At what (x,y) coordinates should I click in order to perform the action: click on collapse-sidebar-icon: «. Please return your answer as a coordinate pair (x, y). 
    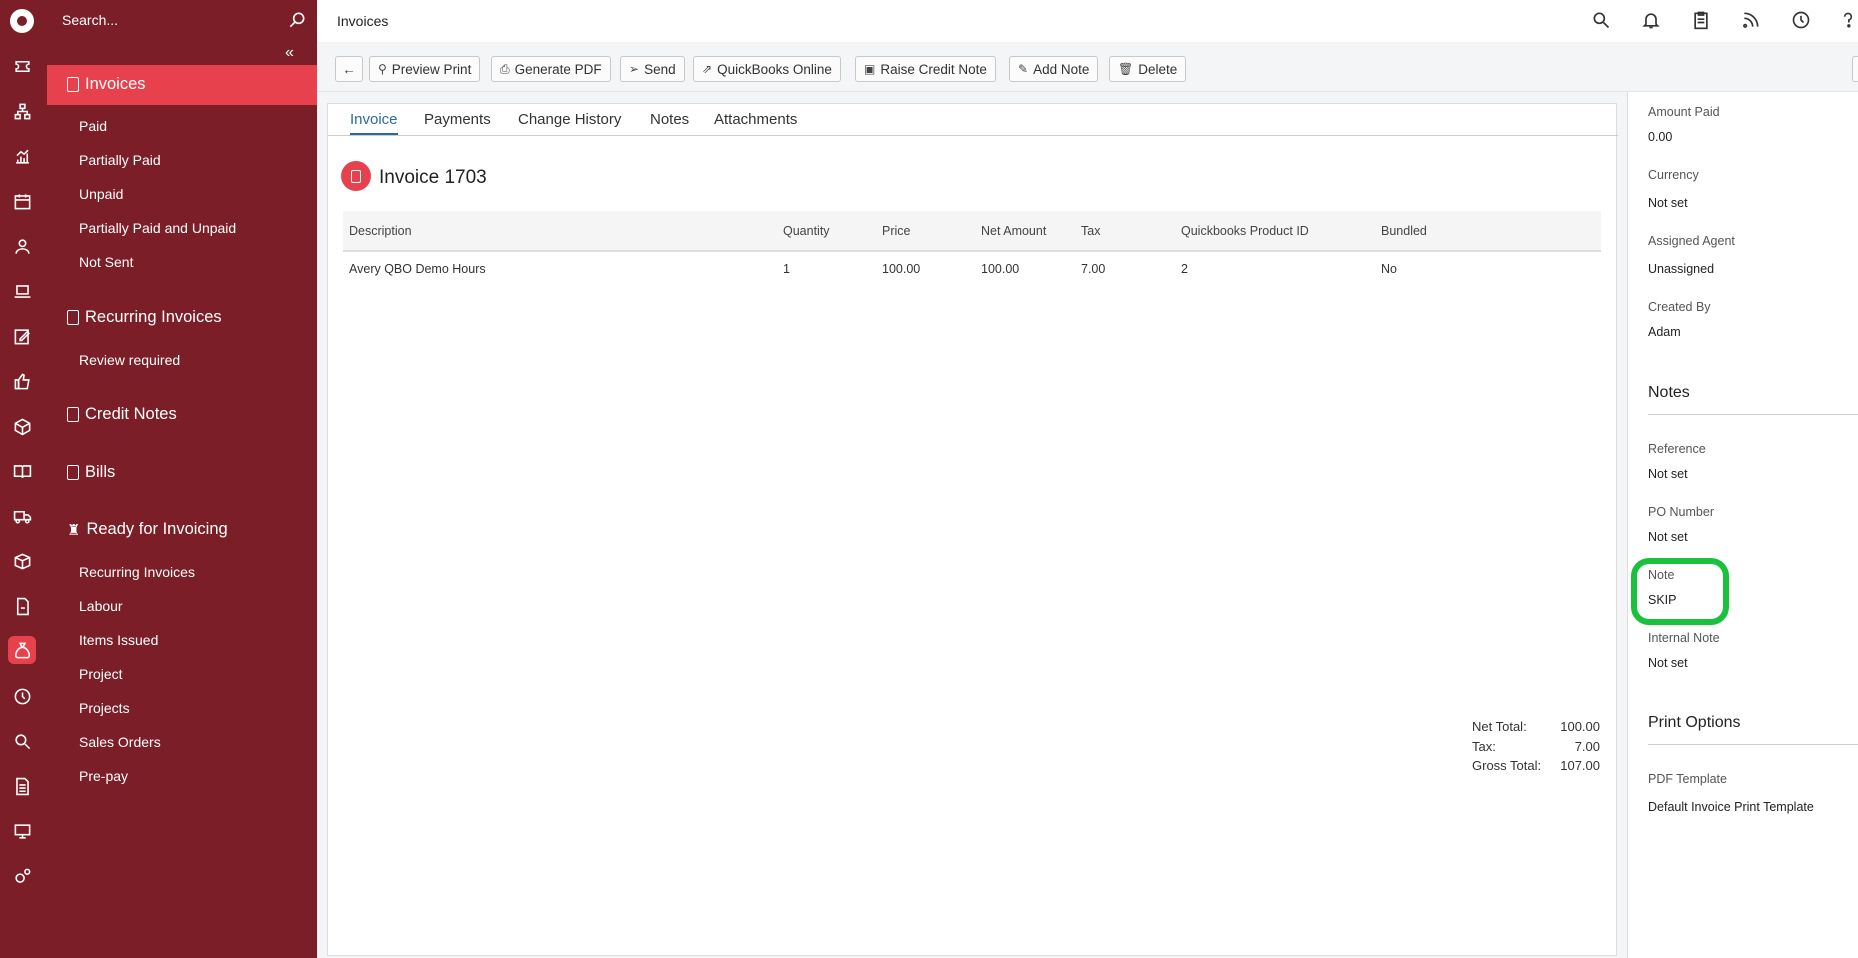
    Looking at the image, I should click on (294, 53).